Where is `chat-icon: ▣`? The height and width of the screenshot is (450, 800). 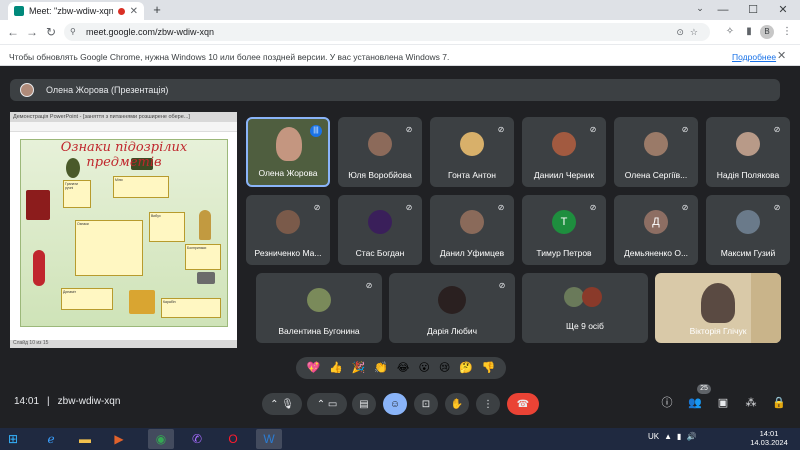 chat-icon: ▣ is located at coordinates (723, 403).